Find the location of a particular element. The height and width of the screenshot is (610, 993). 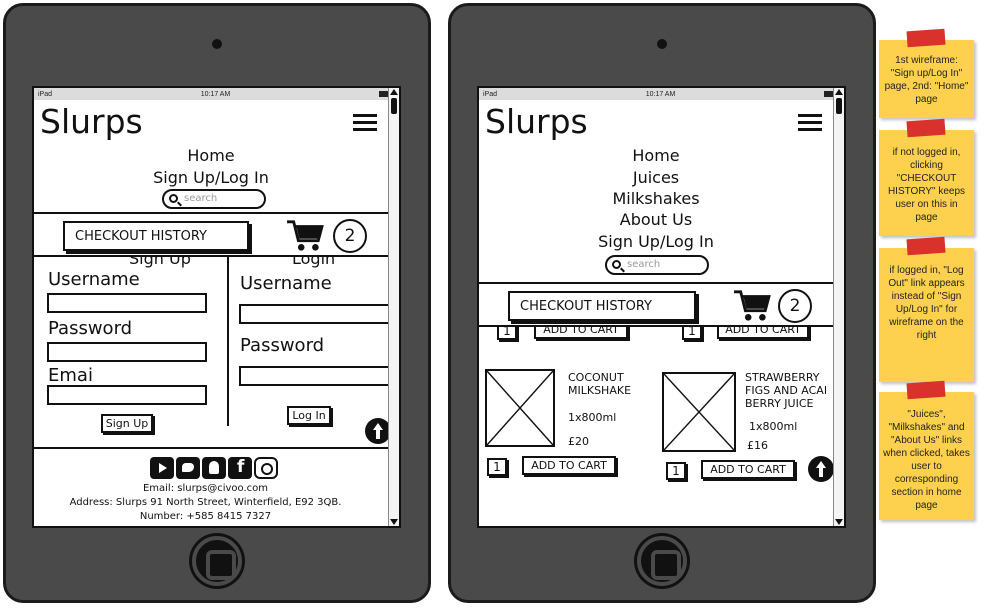

signup-email-field is located at coordinates (127, 395).